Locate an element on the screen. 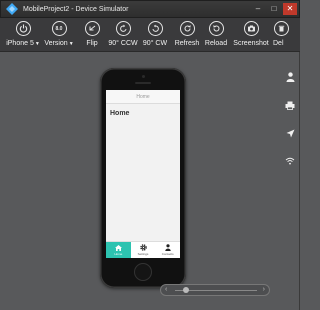  device-label: iPhone 5 is located at coordinates (20, 43).